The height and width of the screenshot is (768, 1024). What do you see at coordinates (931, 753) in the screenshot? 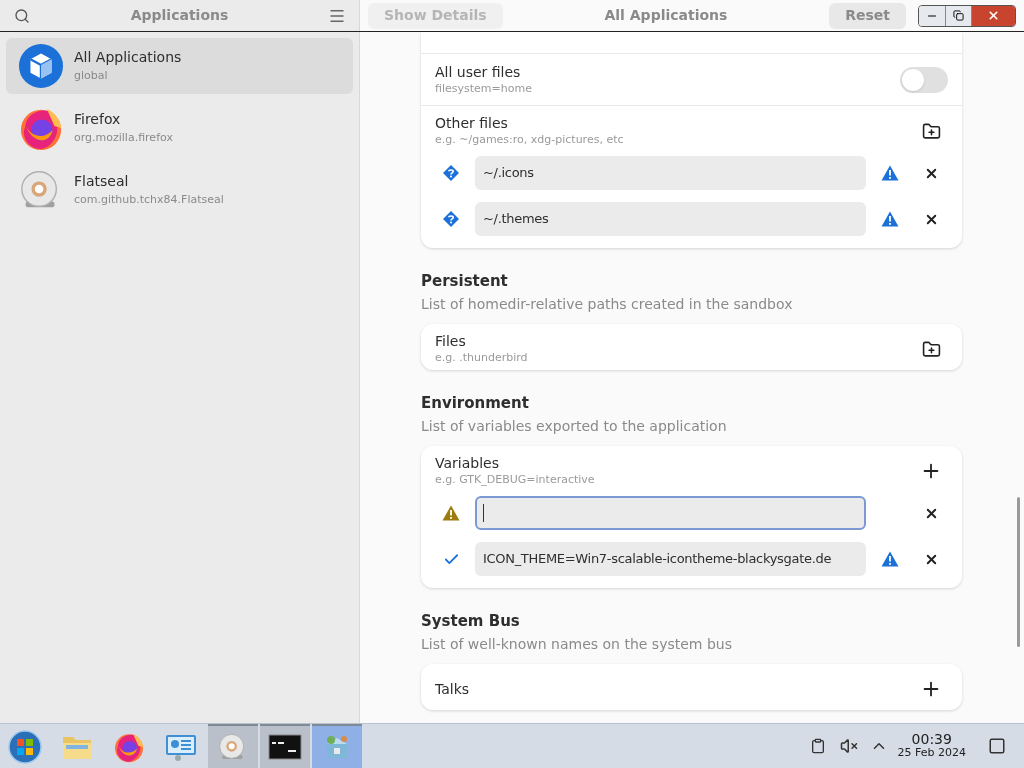
I see `clock-date: 25 Feb 2024` at bounding box center [931, 753].